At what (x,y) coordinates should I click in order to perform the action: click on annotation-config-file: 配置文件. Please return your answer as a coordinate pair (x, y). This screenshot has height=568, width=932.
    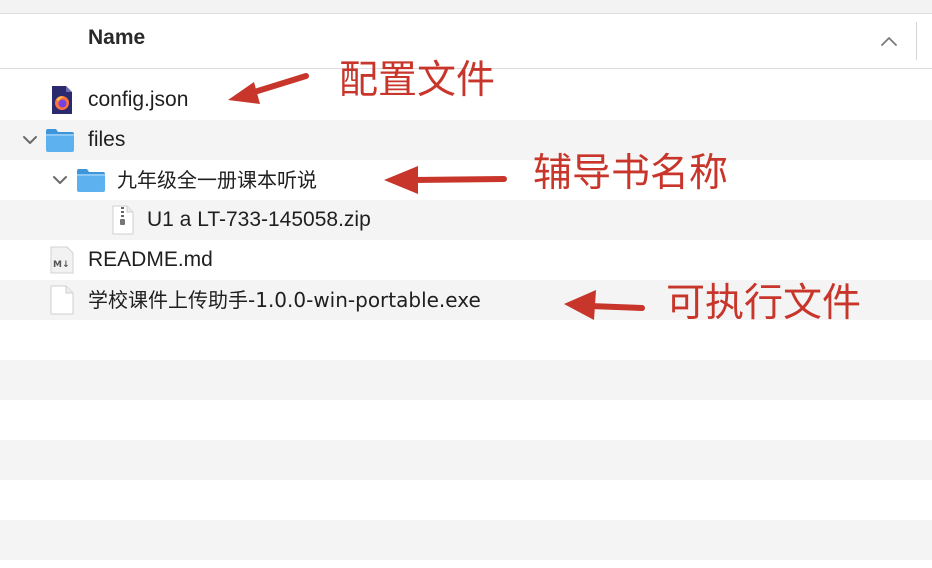
    Looking at the image, I should click on (417, 80).